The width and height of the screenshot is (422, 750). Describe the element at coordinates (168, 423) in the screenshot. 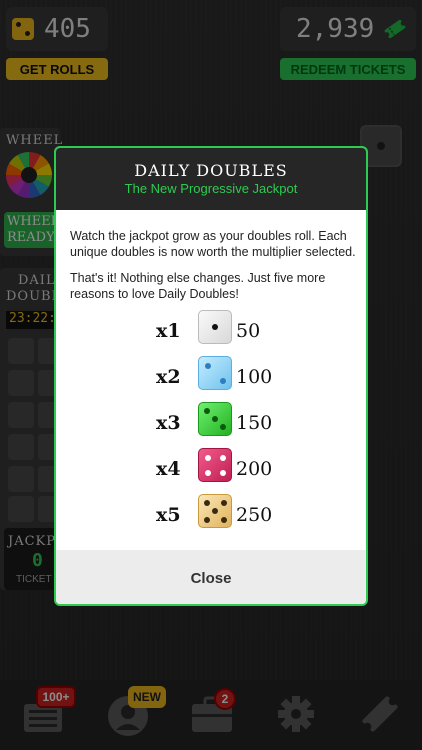

I see `multiplier-label: x3` at that location.